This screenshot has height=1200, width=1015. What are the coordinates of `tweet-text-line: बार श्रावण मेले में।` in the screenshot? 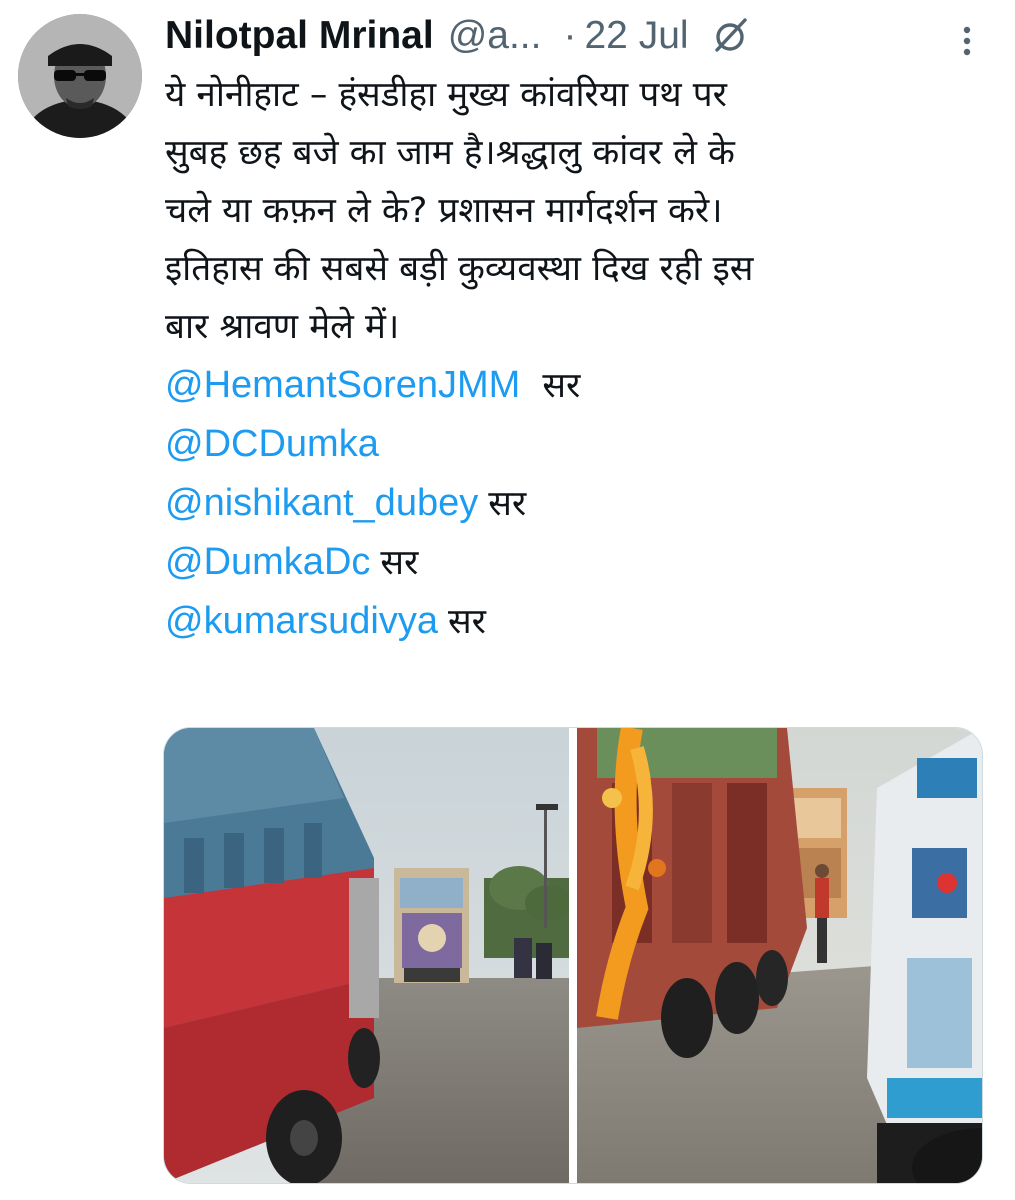 It's located at (282, 327).